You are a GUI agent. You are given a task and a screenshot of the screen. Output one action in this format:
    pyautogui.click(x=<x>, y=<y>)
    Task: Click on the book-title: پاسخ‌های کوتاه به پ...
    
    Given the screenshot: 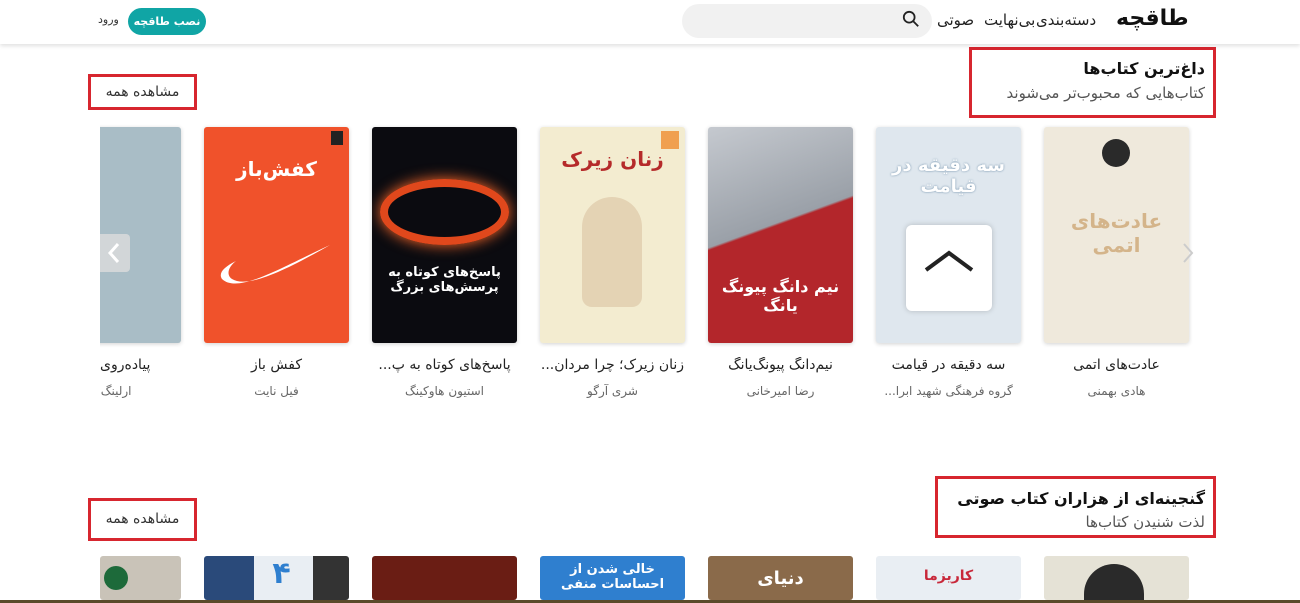 What is the action you would take?
    pyautogui.click(x=444, y=365)
    